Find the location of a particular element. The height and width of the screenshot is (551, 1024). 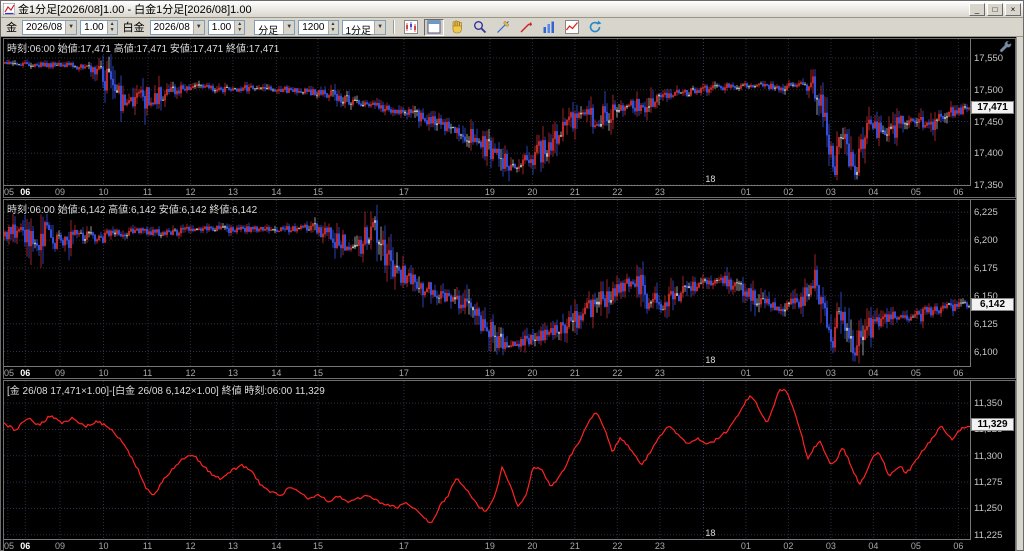

layout-button is located at coordinates (434, 27).